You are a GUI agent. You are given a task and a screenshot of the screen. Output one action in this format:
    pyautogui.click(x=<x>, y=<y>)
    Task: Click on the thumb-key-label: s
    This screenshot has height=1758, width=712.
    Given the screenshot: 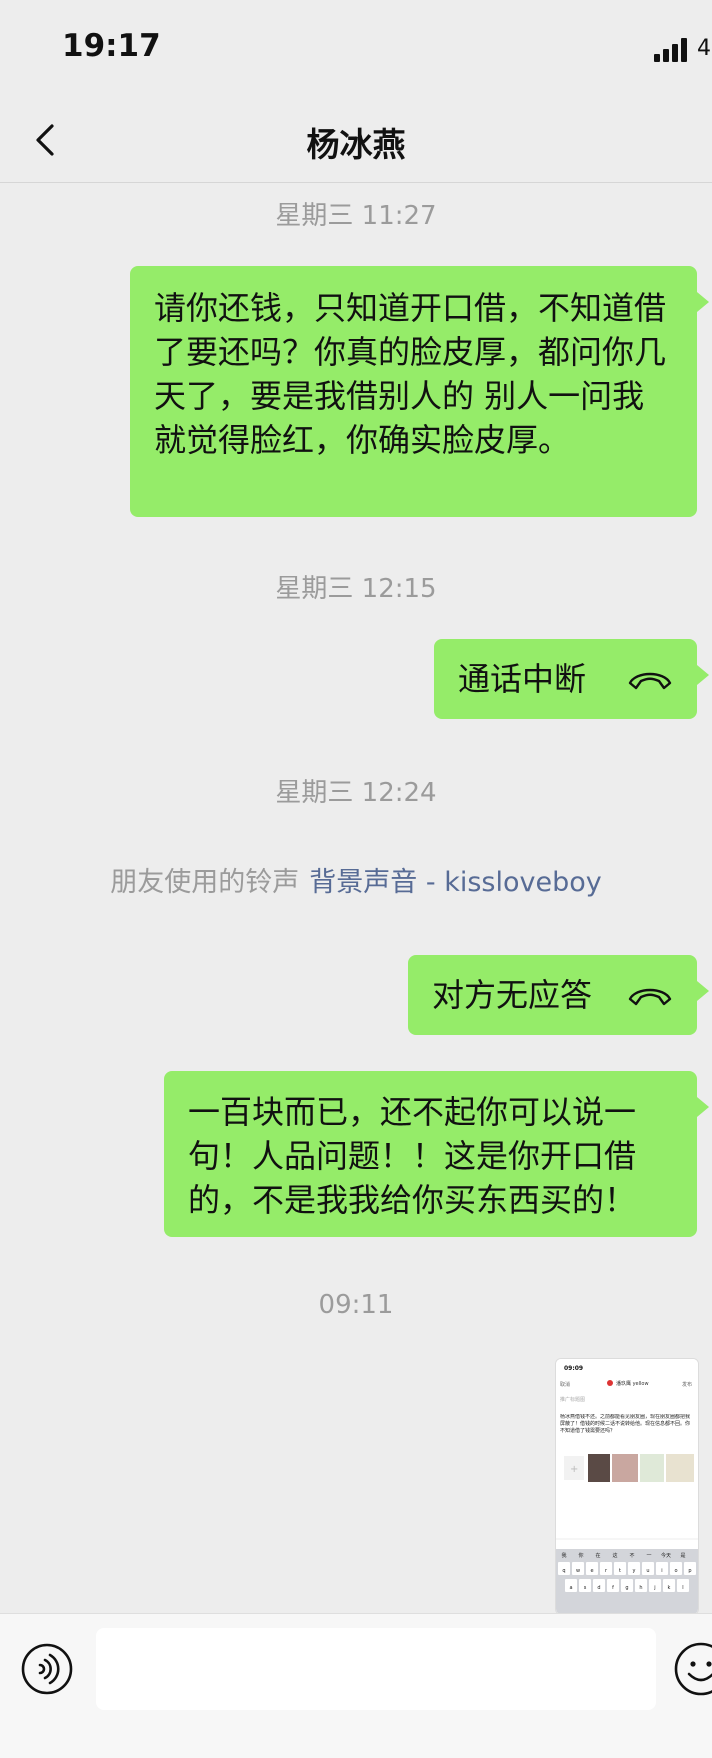 What is the action you would take?
    pyautogui.click(x=585, y=1588)
    